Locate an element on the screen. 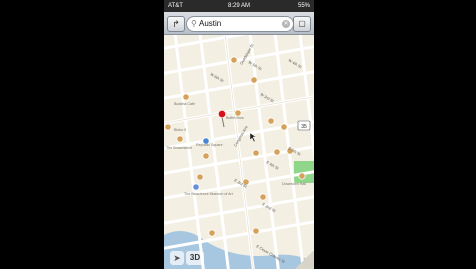  search-field: ⚲ ✕ is located at coordinates (240, 24).